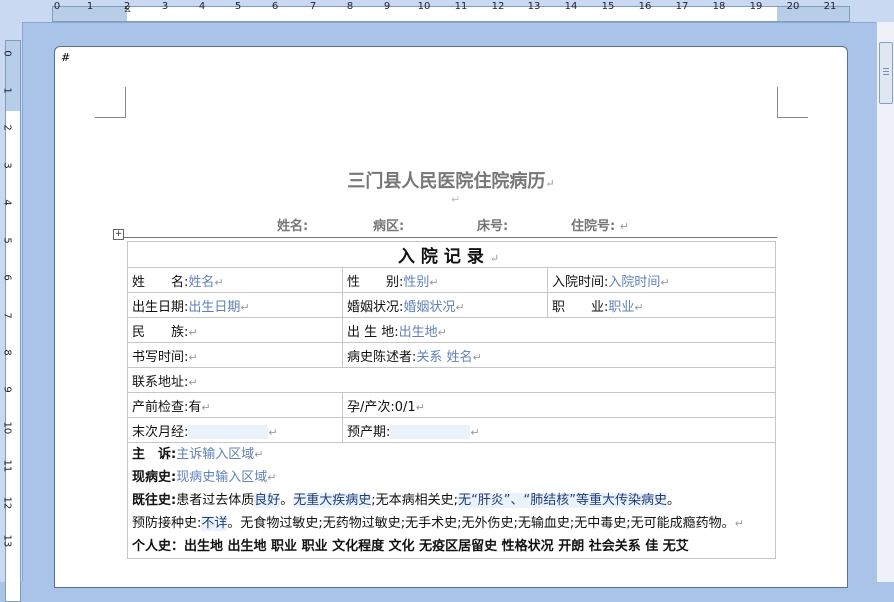 The height and width of the screenshot is (602, 894). What do you see at coordinates (7, 127) in the screenshot?
I see `ruler-number: 2` at bounding box center [7, 127].